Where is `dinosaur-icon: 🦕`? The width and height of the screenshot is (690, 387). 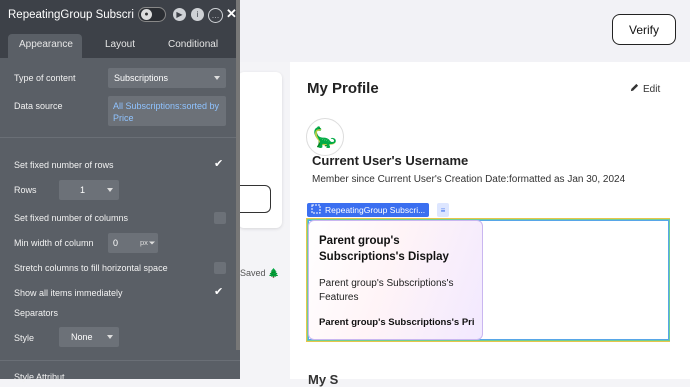
dinosaur-icon: 🦕 is located at coordinates (325, 137).